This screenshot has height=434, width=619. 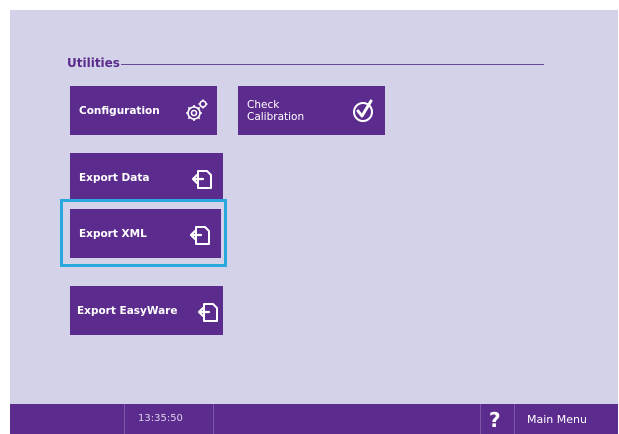 I want to click on gear-icon, so click(x=197, y=110).